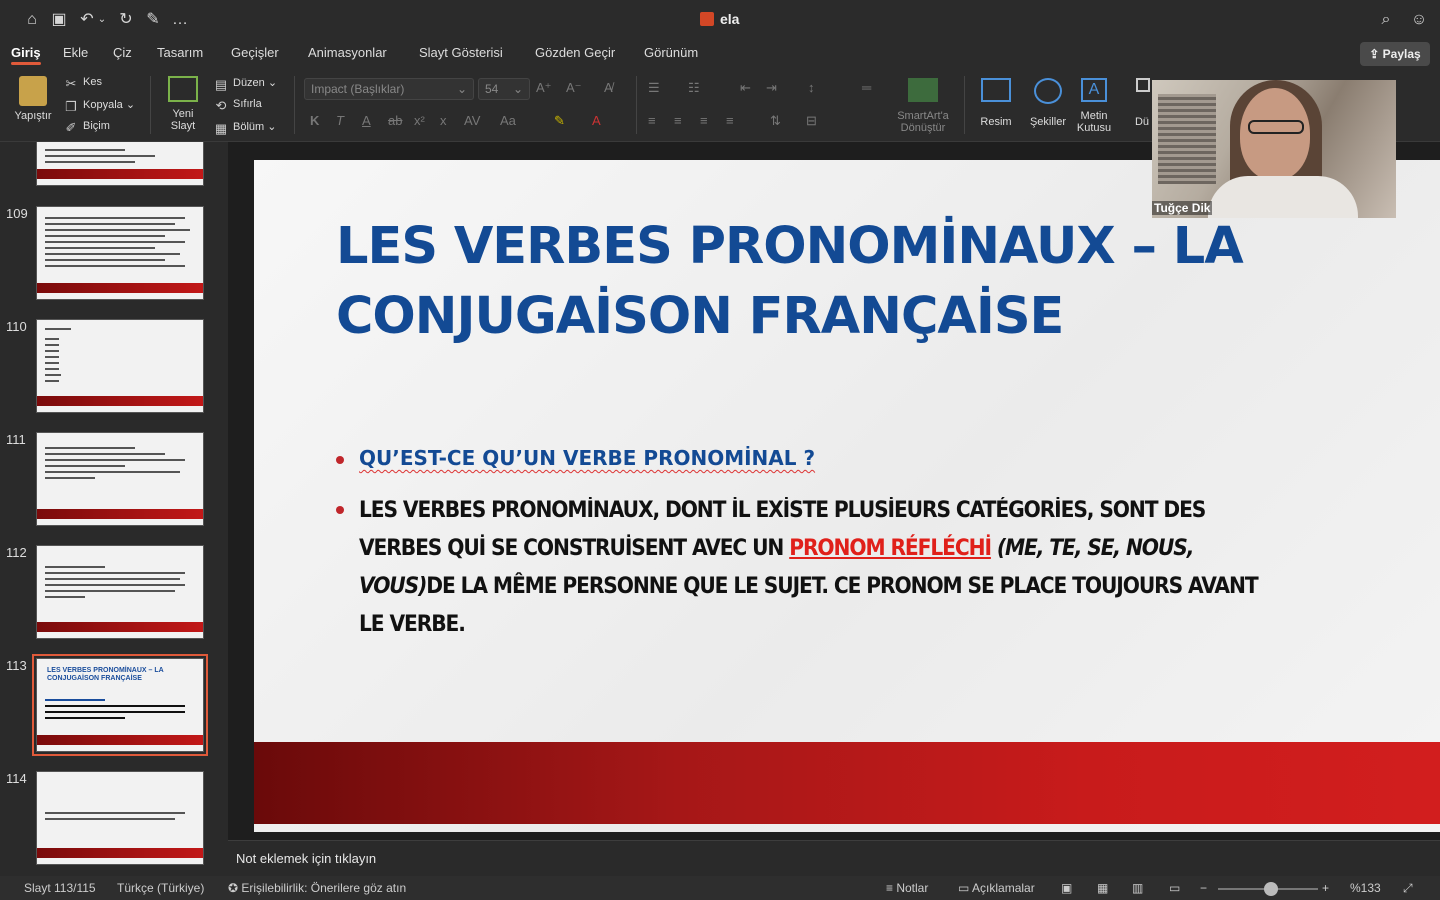  Describe the element at coordinates (419, 120) in the screenshot. I see `superscript-icon: x²` at that location.